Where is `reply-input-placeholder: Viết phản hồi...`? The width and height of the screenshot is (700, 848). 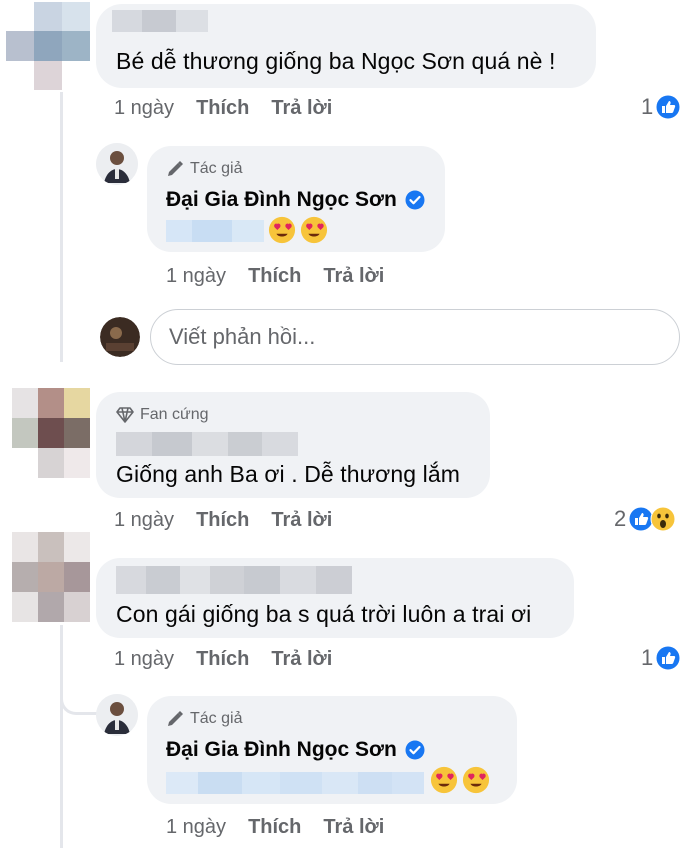
reply-input-placeholder: Viết phản hồi... is located at coordinates (242, 336).